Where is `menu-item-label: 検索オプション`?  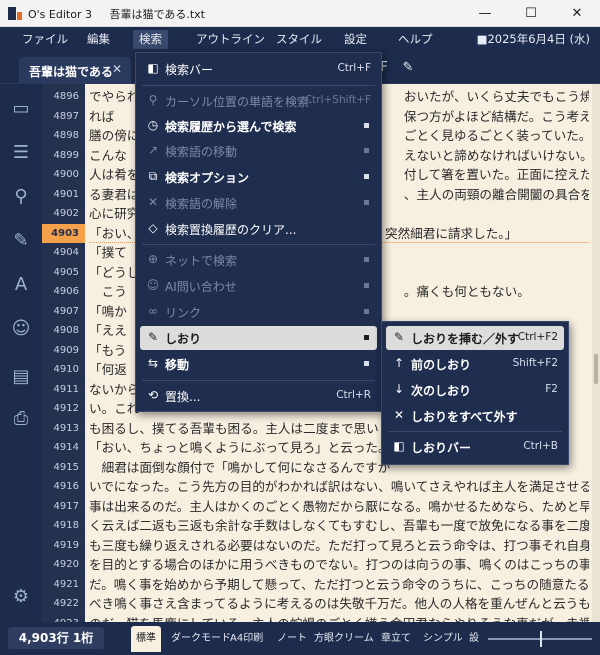 menu-item-label: 検索オプション is located at coordinates (207, 178).